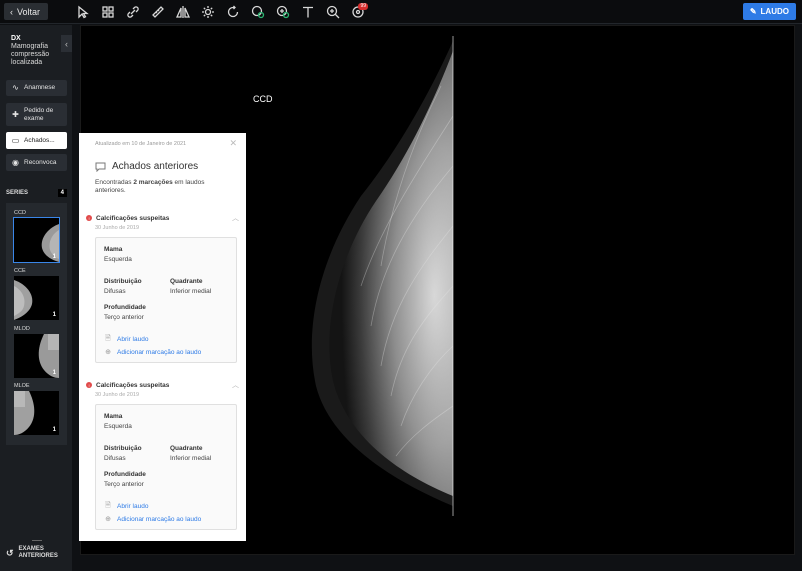  I want to click on magnify-icon, so click(282, 12).